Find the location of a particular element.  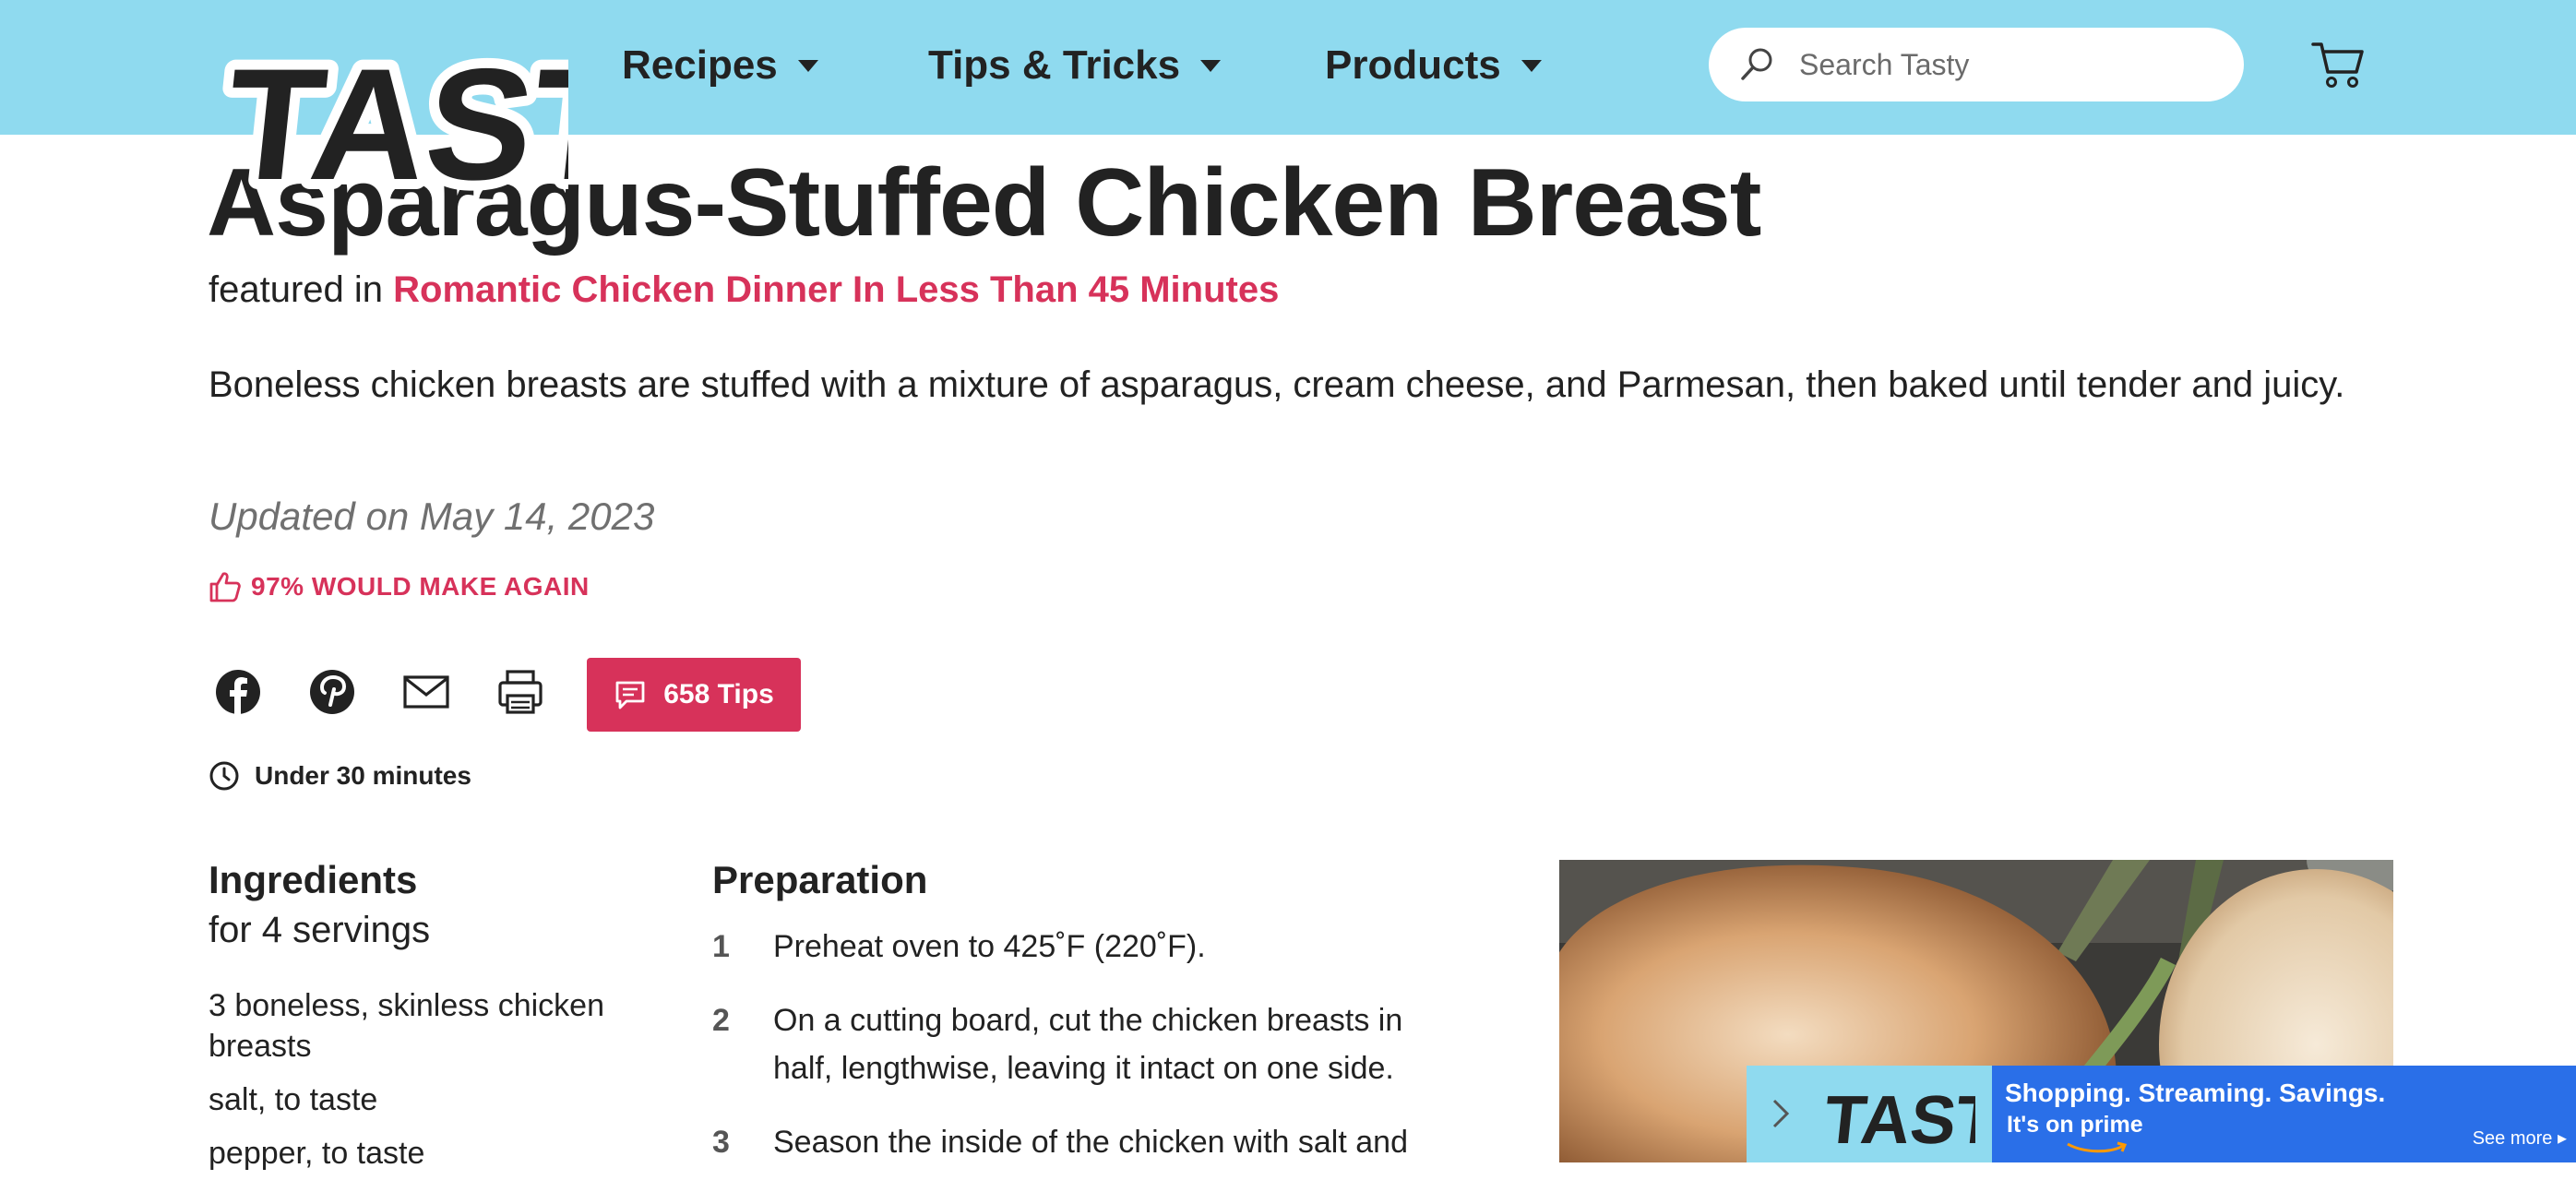

amazon-smile-icon is located at coordinates (2098, 1147).